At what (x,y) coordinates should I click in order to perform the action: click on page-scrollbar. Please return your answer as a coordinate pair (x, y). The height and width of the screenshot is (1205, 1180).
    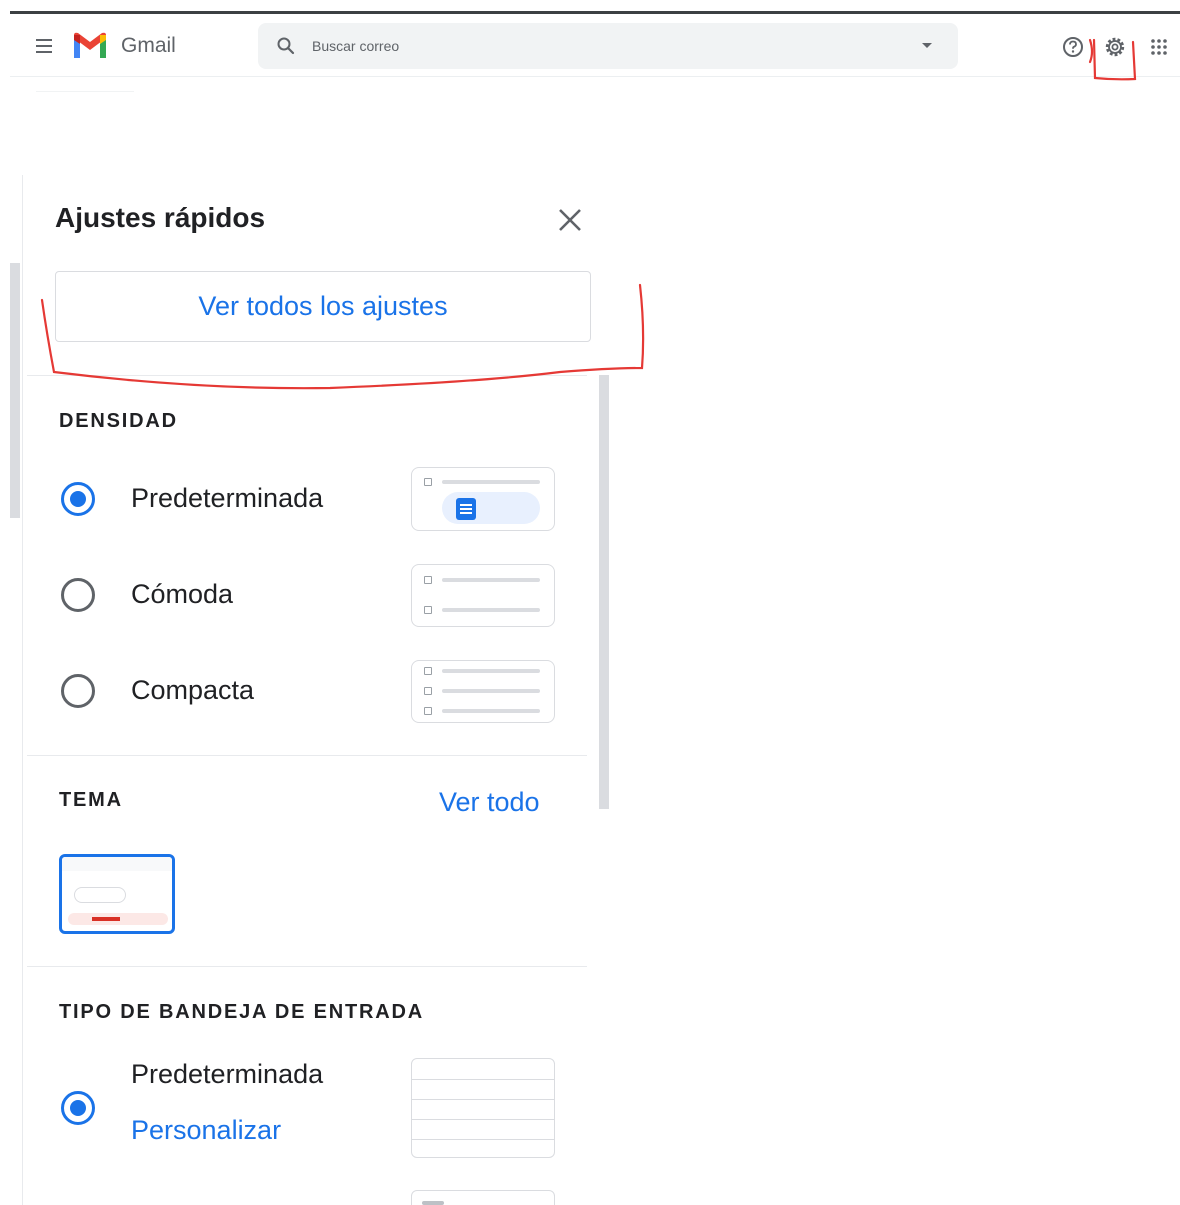
    Looking at the image, I should click on (15, 390).